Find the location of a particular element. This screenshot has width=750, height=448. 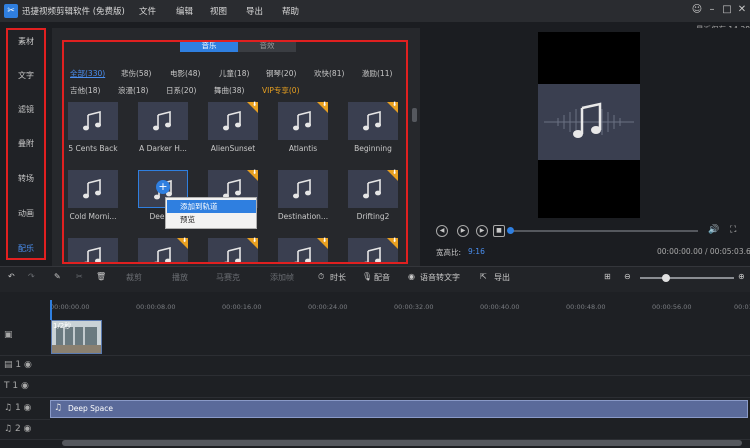

ruler-tick: 00:00:00.00 is located at coordinates (70, 307).